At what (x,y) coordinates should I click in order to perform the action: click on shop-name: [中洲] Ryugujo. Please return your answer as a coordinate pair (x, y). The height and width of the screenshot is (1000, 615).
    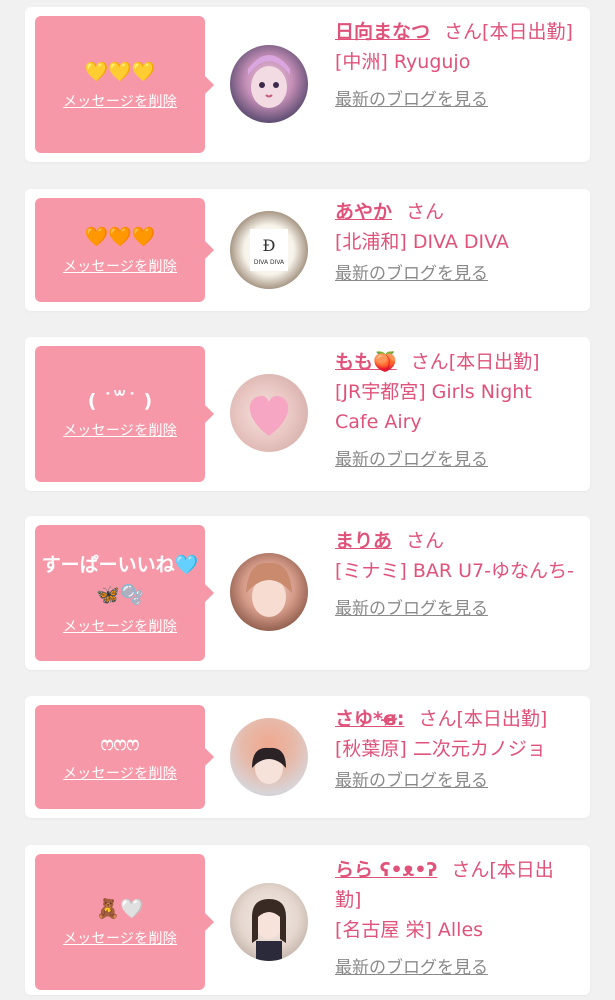
    Looking at the image, I should click on (403, 62).